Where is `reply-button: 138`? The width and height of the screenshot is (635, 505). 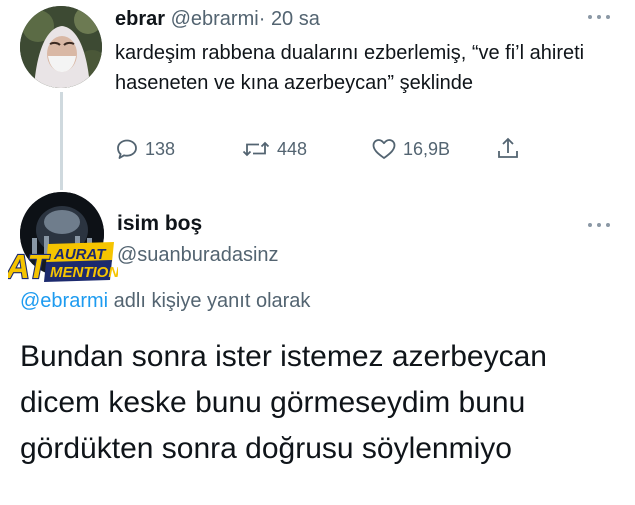 reply-button: 138 is located at coordinates (145, 149).